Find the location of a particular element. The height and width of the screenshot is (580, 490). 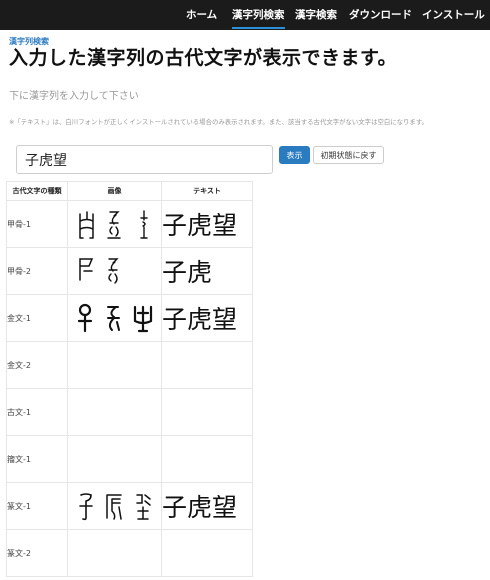

table-row: 甲骨-1 子虎望 is located at coordinates (129, 224).